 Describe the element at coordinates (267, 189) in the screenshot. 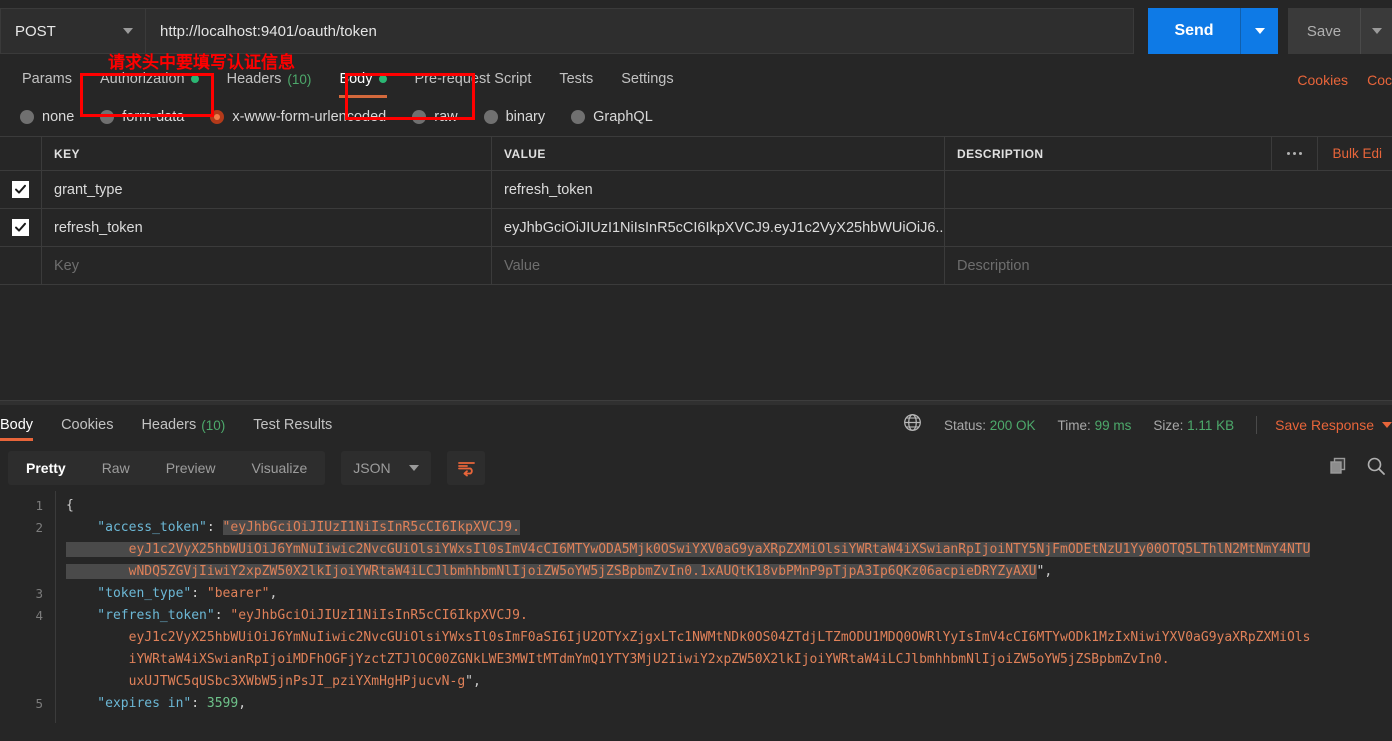

I see `row-key-cell: grant_type` at that location.